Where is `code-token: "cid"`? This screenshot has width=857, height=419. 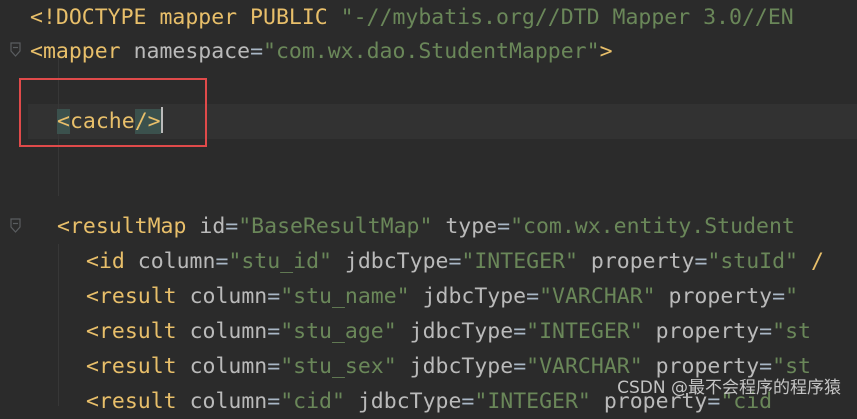 code-token: "cid" is located at coordinates (319, 401).